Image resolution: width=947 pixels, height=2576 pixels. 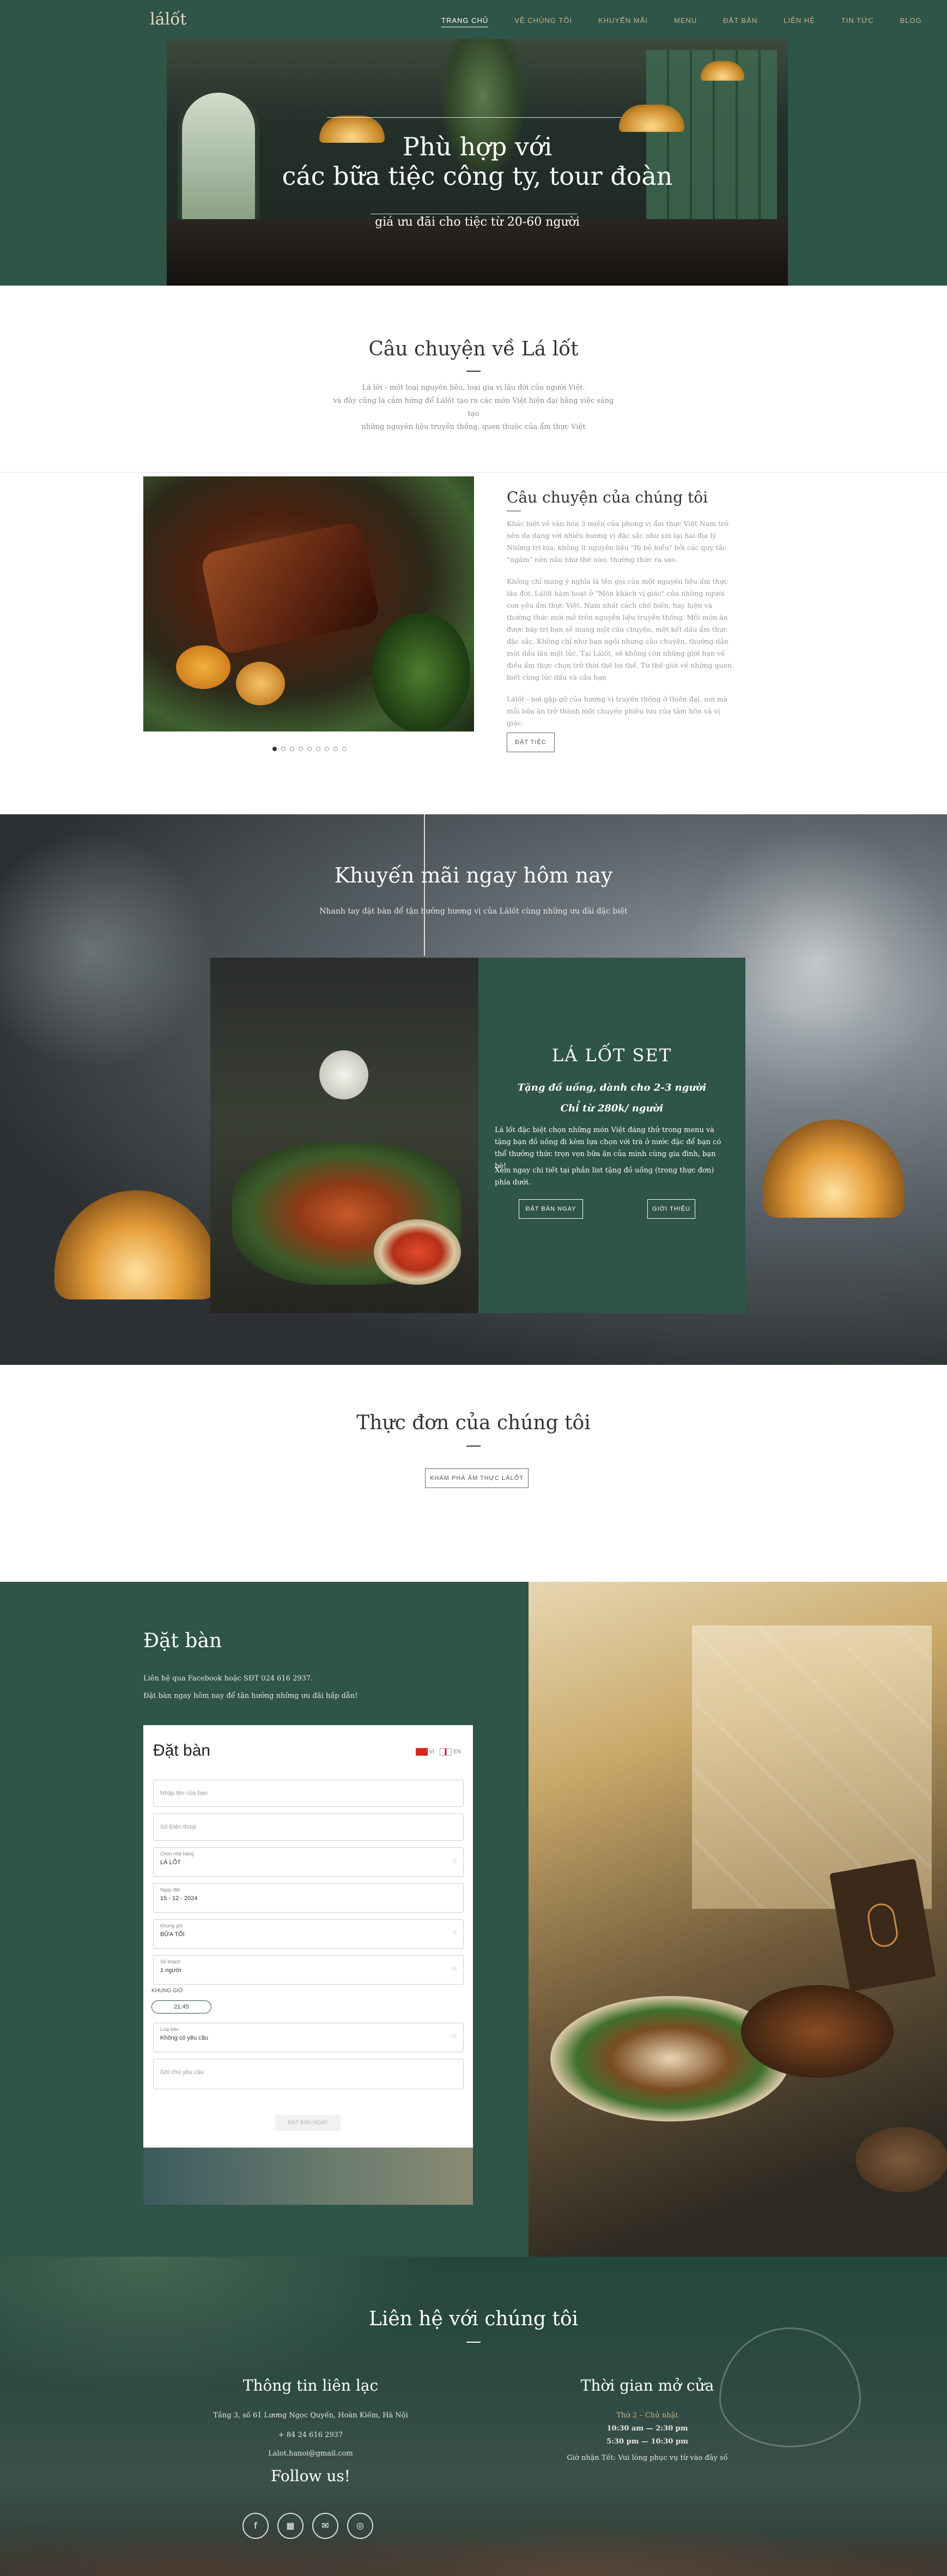 What do you see at coordinates (473, 875) in the screenshot?
I see `promo-title: Khuyến mãi ngay hôm nay` at bounding box center [473, 875].